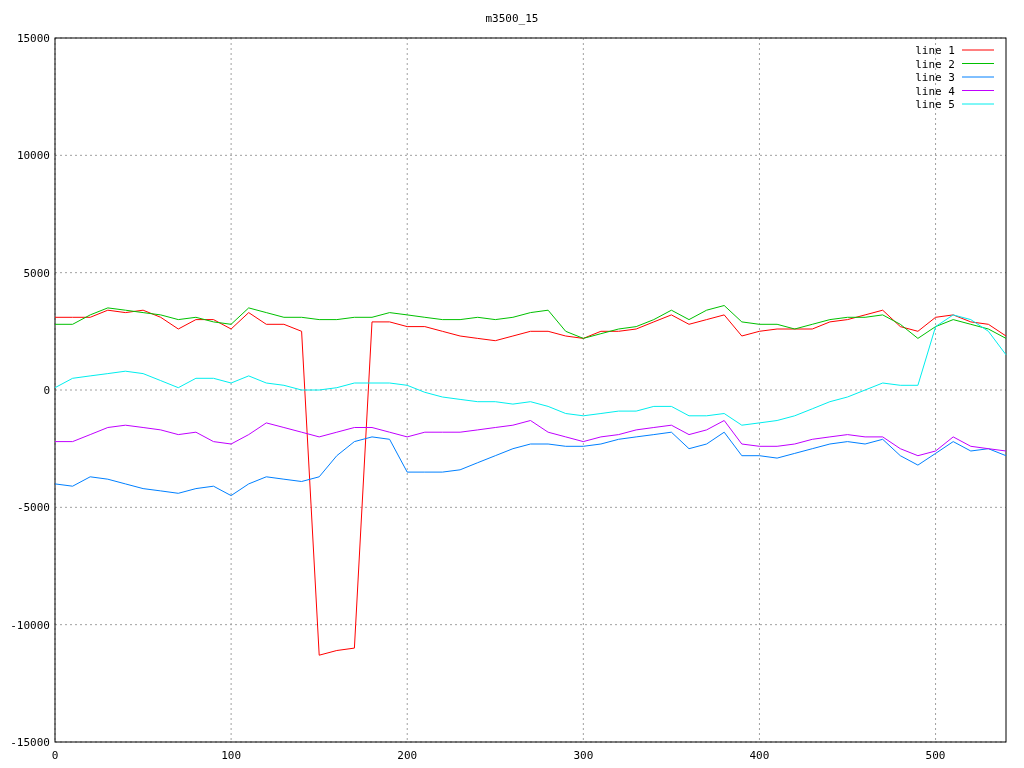  I want to click on x-tick-label: 200, so click(407, 755).